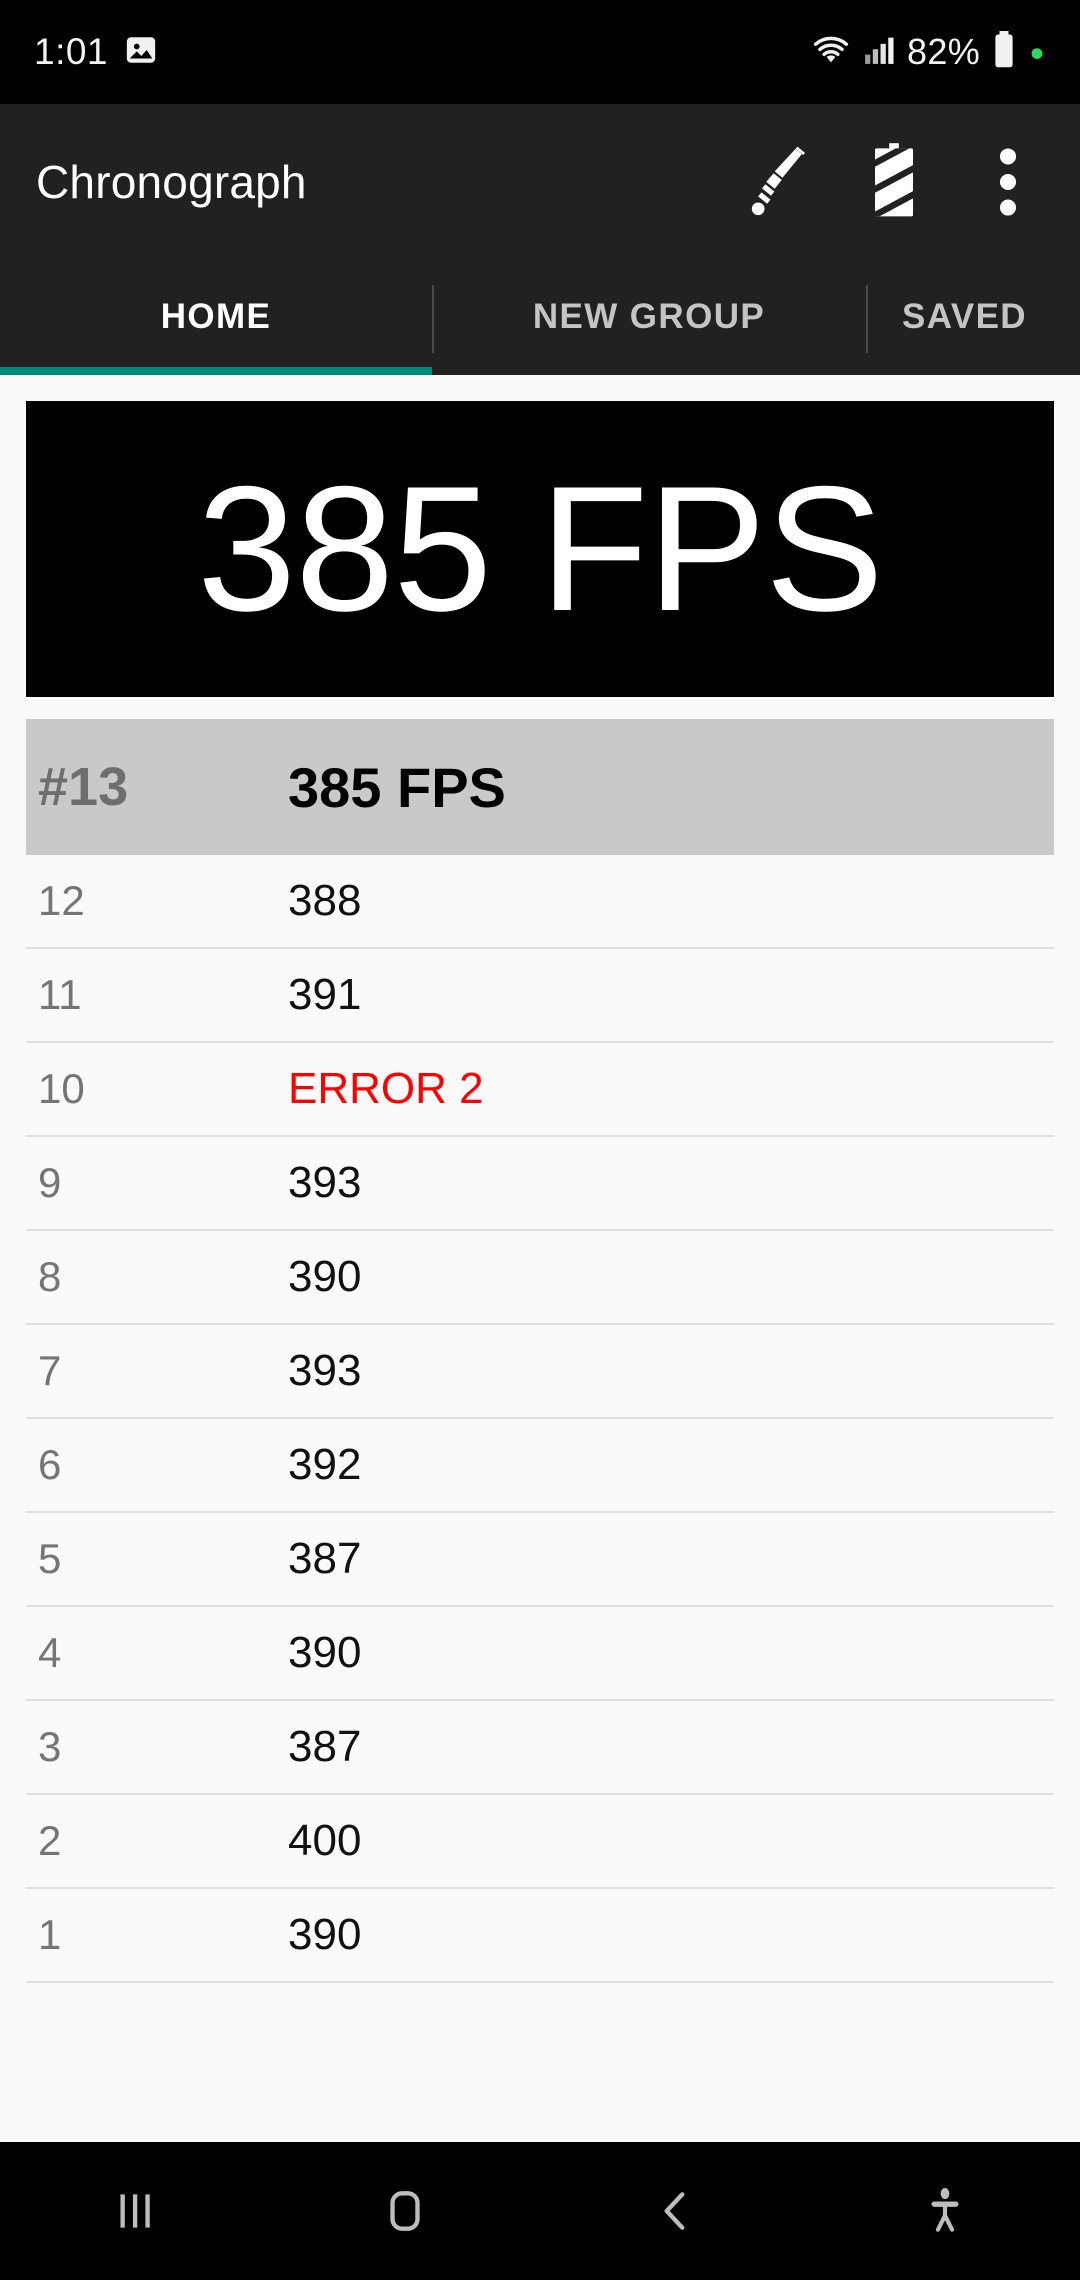 Image resolution: width=1080 pixels, height=2280 pixels. I want to click on shot-index: 3, so click(50, 1746).